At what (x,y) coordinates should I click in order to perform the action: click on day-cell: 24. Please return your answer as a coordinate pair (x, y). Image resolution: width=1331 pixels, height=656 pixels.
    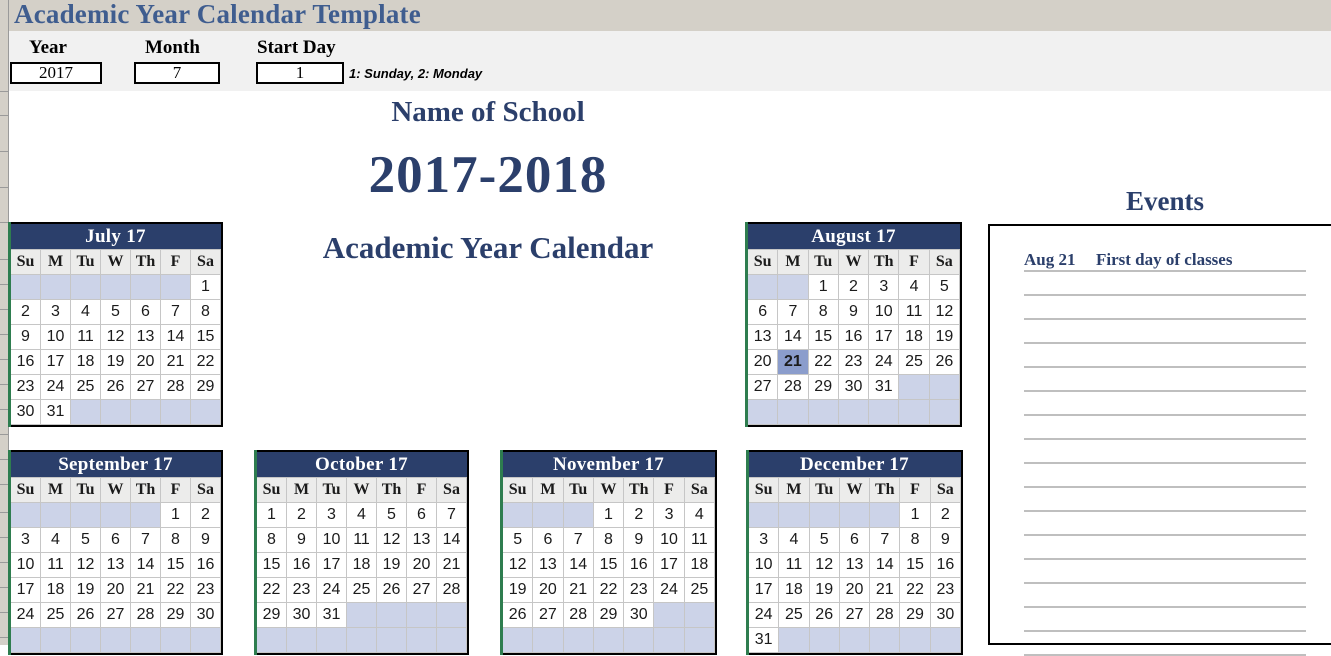
    Looking at the image, I should click on (884, 362).